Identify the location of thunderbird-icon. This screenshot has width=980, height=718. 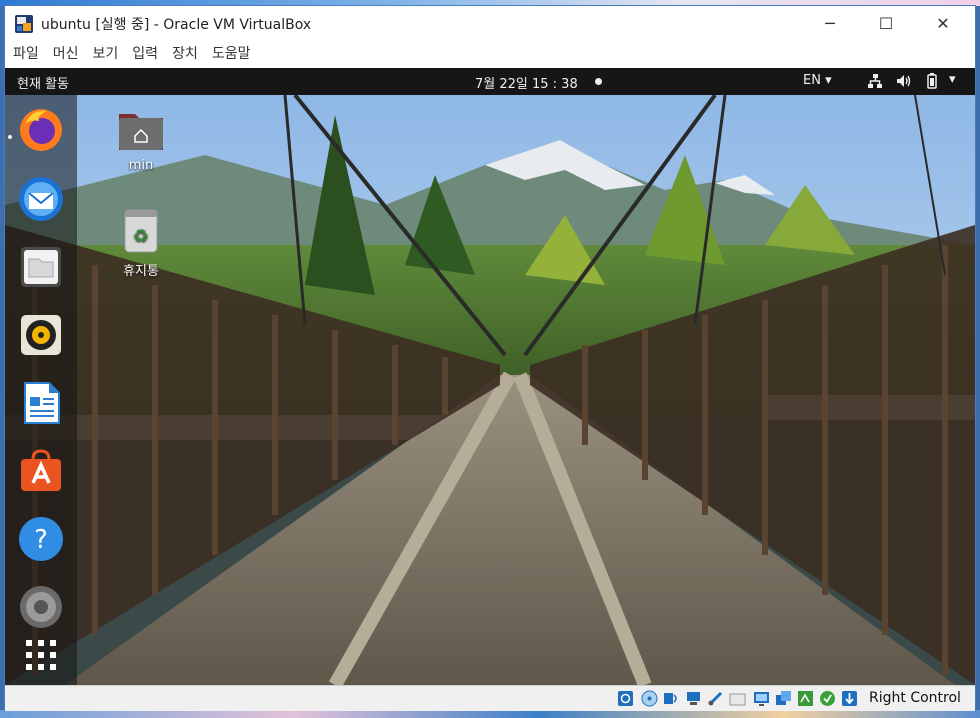
(41, 199).